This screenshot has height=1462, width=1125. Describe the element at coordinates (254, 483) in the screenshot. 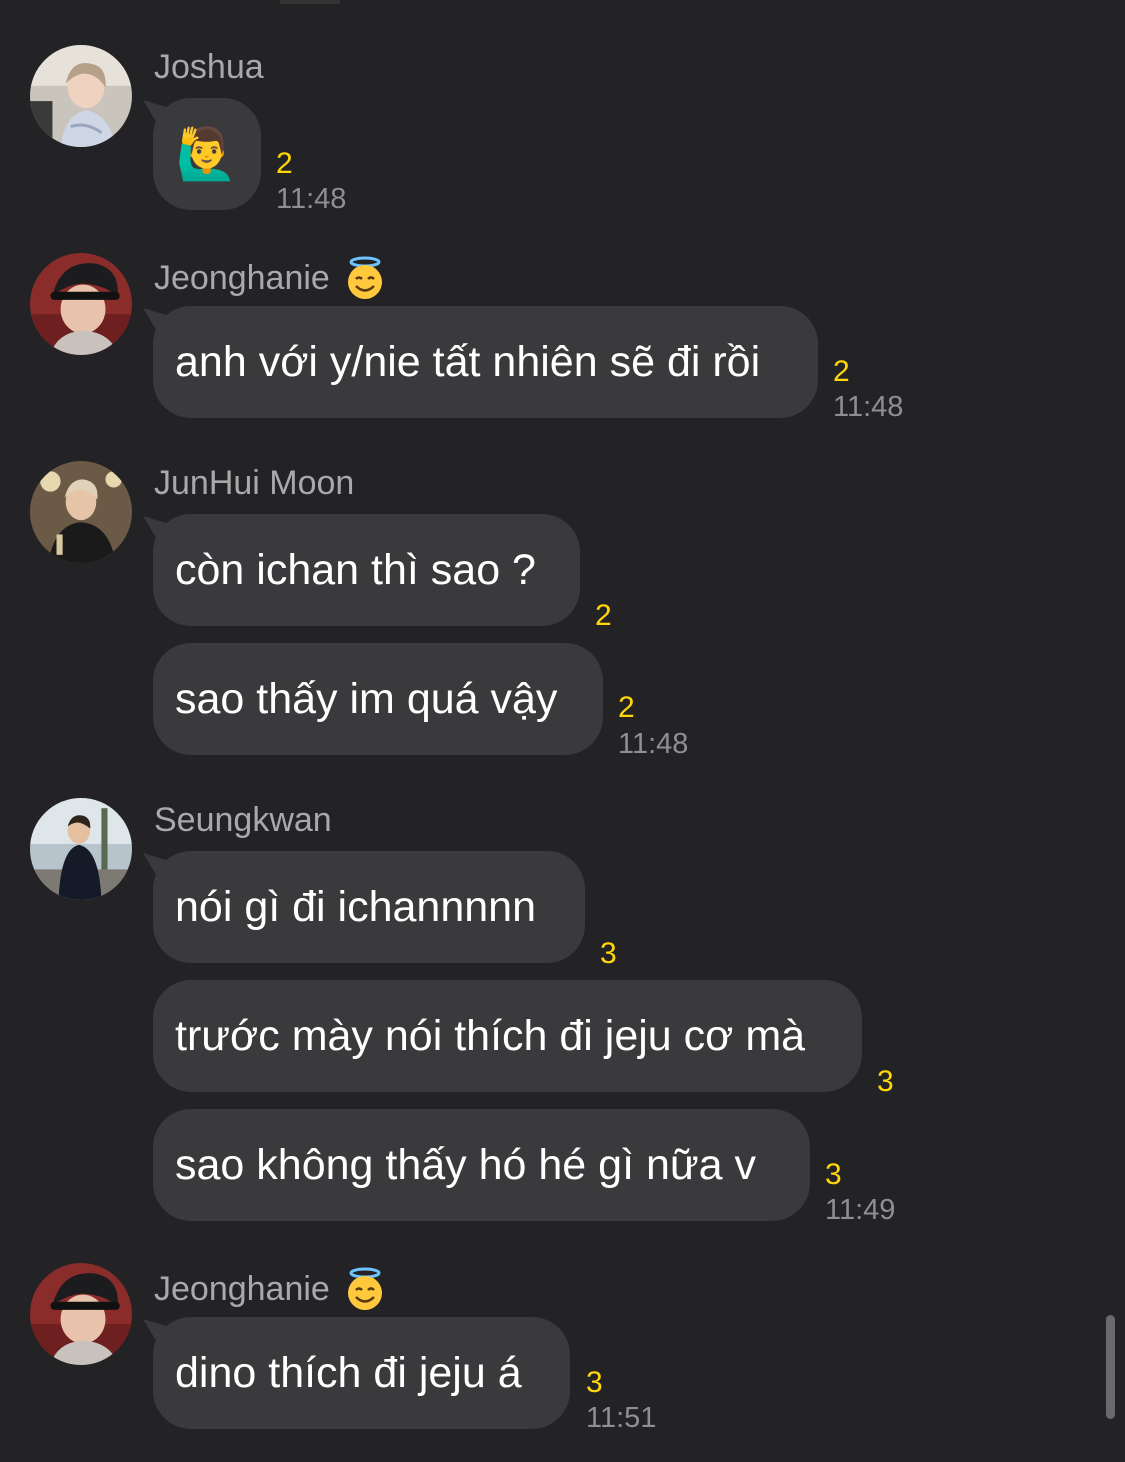

I see `sender-name: JunHui Moon` at that location.